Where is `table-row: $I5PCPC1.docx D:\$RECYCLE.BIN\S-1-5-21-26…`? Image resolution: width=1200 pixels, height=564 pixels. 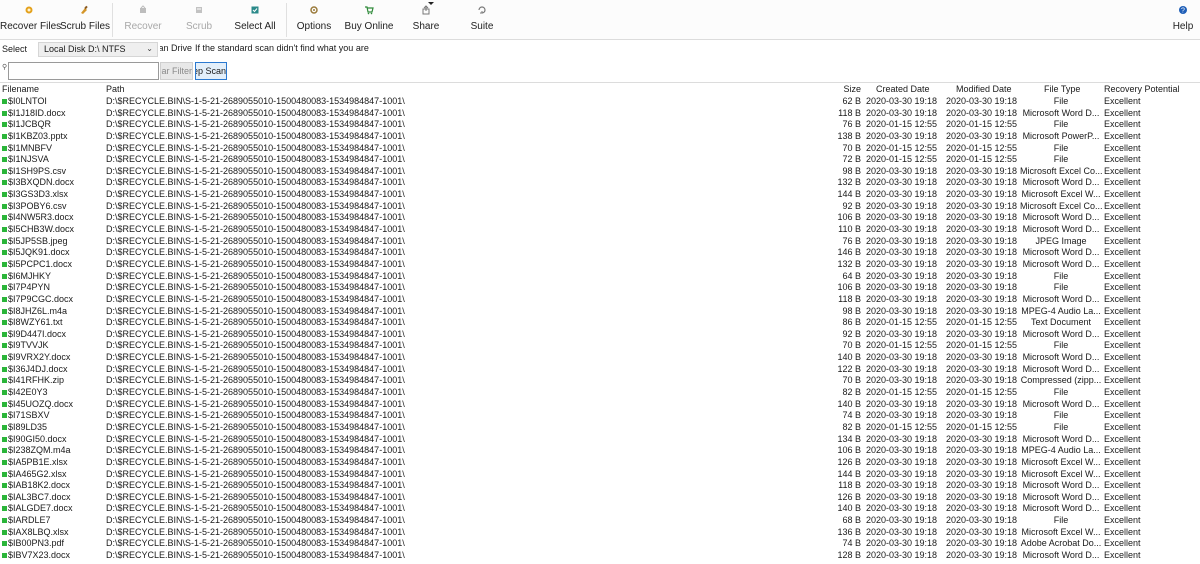 table-row: $I5PCPC1.docx D:\$RECYCLE.BIN\S-1-5-21-26… is located at coordinates (600, 265).